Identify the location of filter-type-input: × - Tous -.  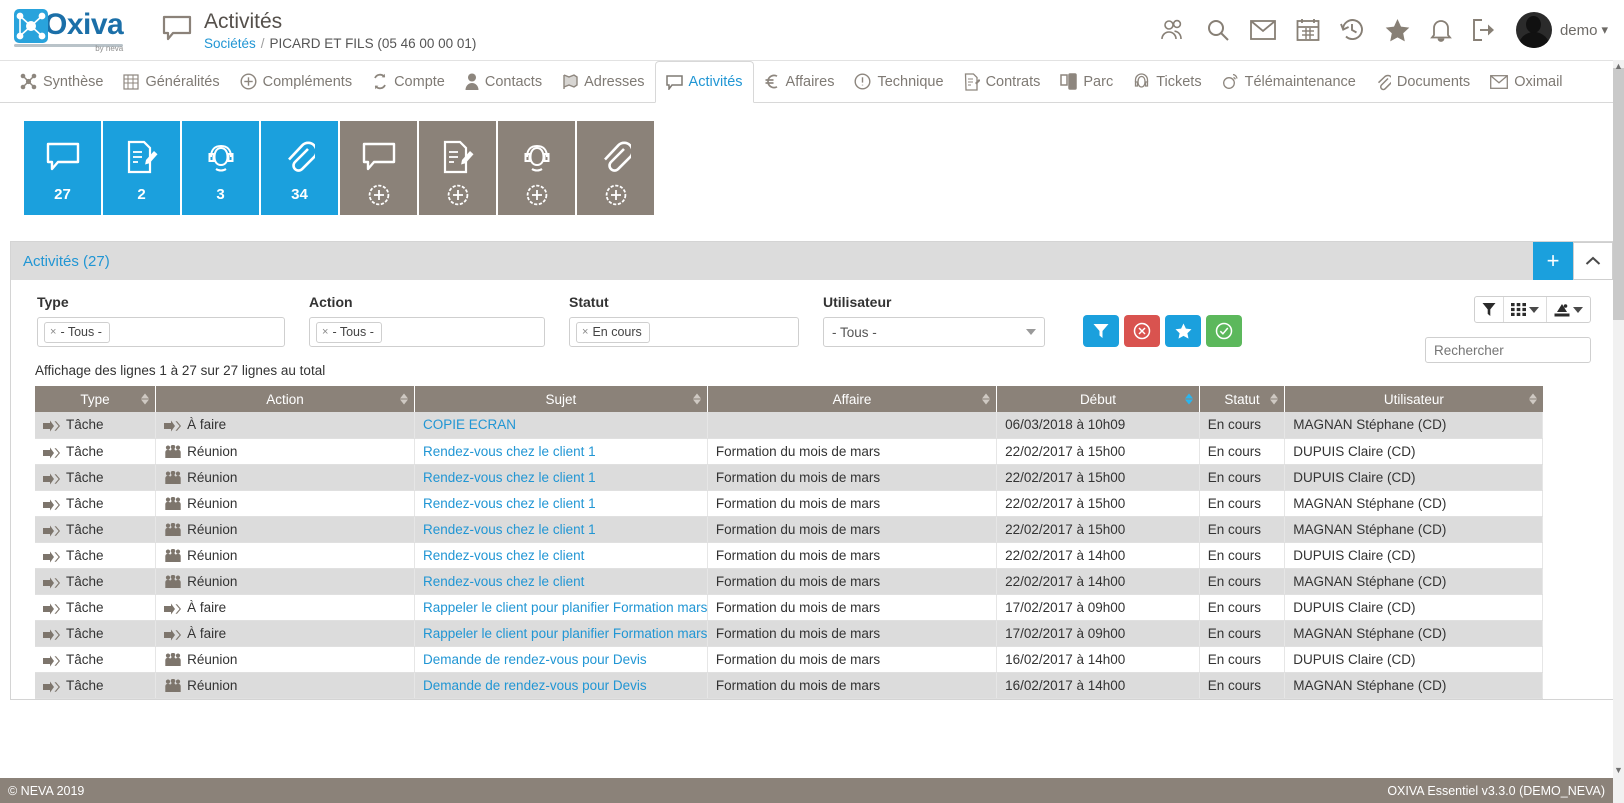
(161, 332).